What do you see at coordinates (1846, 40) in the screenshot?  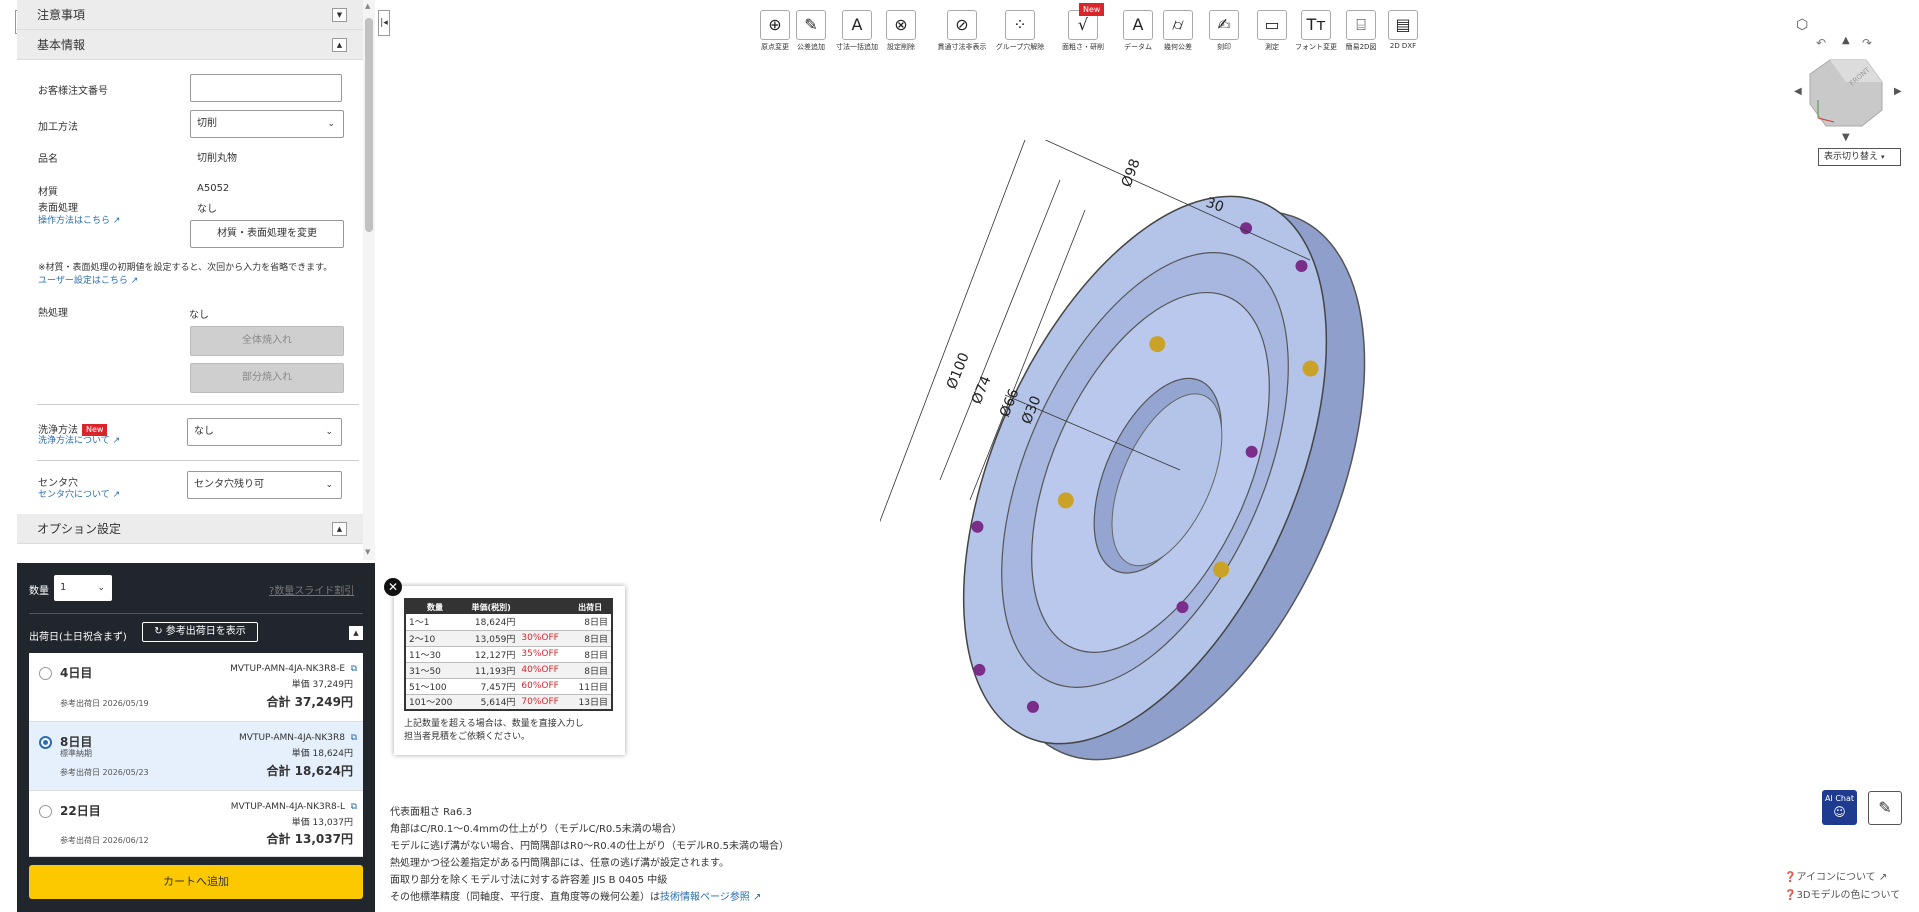 I see `arrow-up-icon: ▲` at bounding box center [1846, 40].